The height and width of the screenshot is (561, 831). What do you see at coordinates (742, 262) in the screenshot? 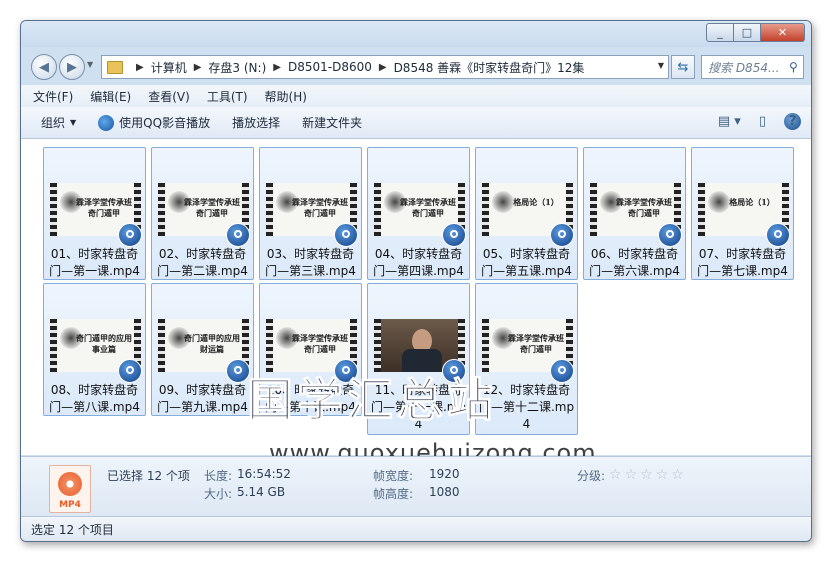
I see `file-name: 07、时家转盘奇门—第七课.mp4` at bounding box center [742, 262].